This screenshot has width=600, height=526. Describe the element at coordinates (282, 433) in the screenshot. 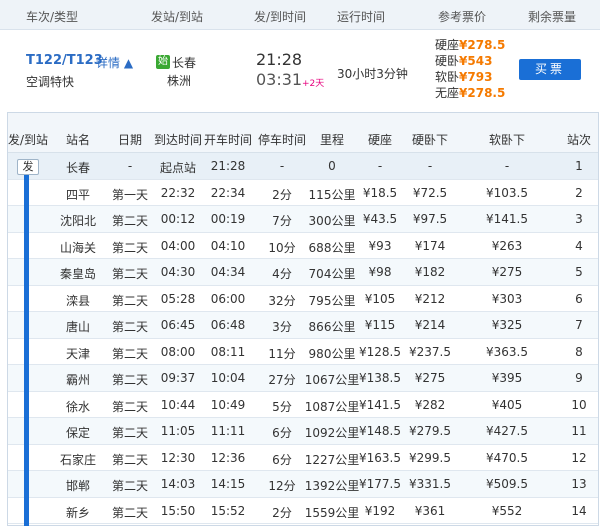

I see `stop-duration: 6分` at that location.